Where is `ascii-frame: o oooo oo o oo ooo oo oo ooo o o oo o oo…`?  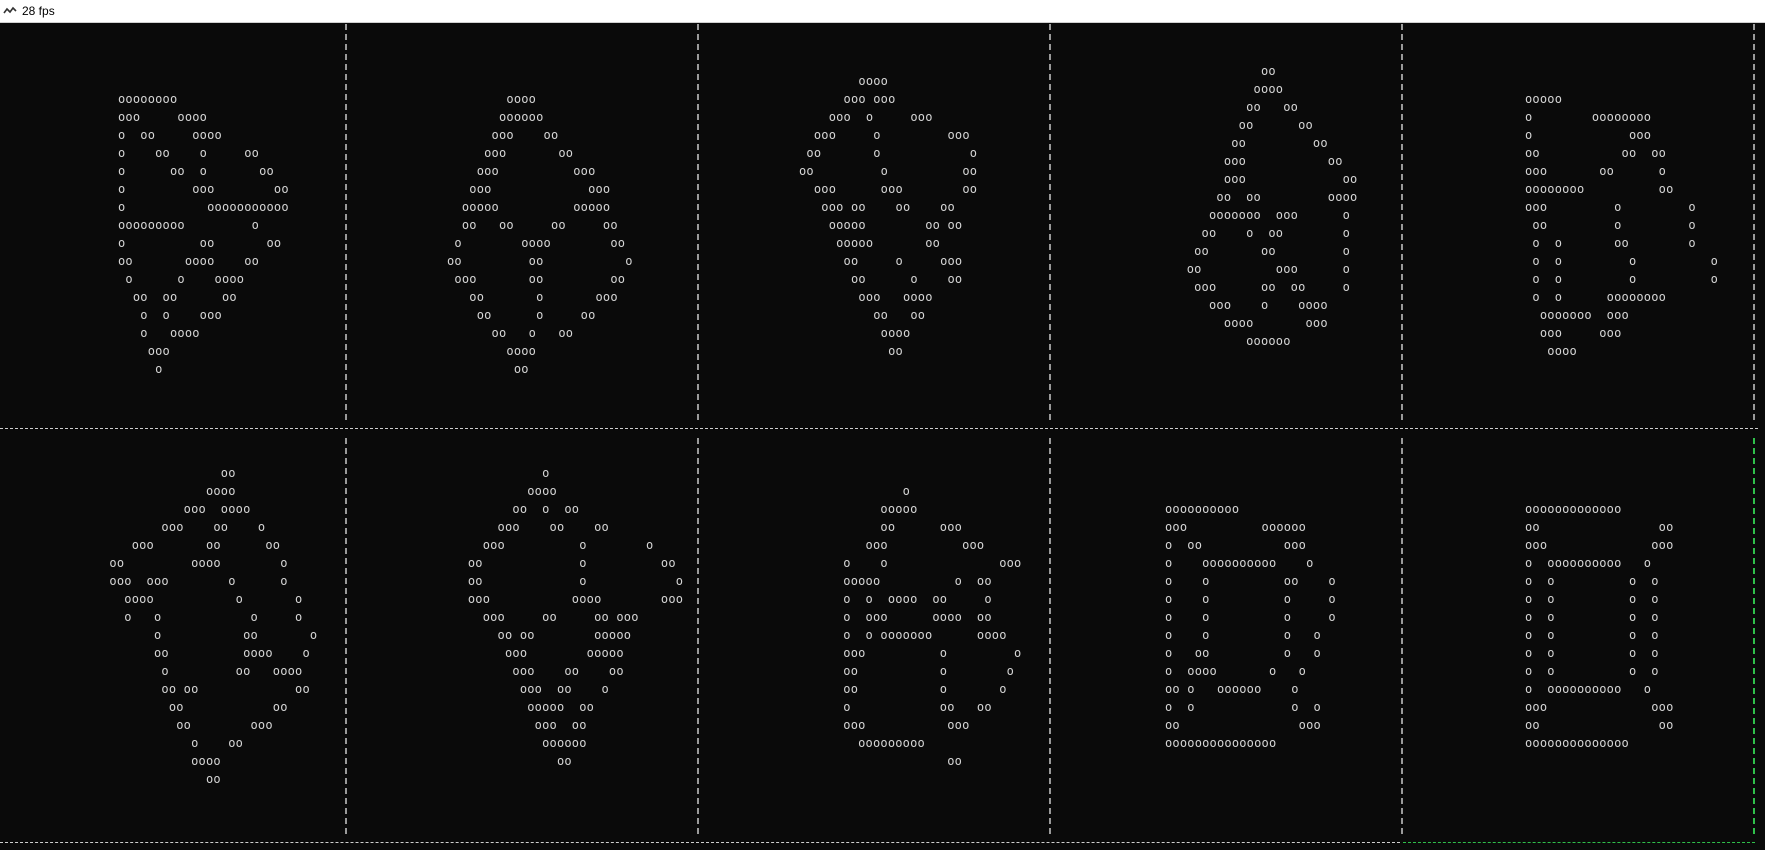 ascii-frame: o oooo oo o oo ooo oo oo ooo o o oo o oo… is located at coordinates (575, 617).